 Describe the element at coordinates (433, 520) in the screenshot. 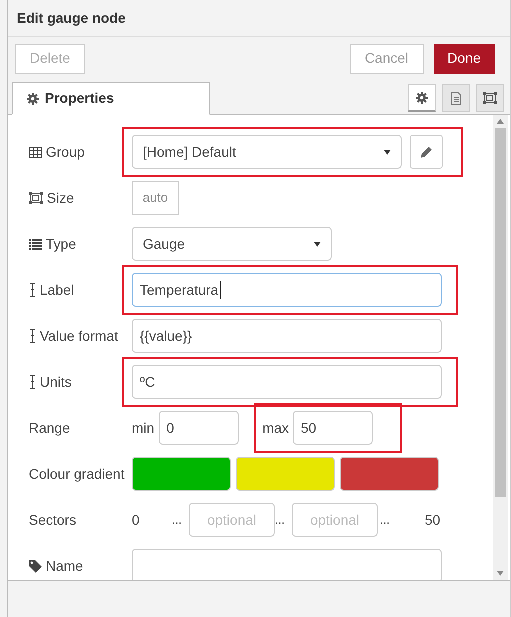

I see `sector-end: 50` at that location.